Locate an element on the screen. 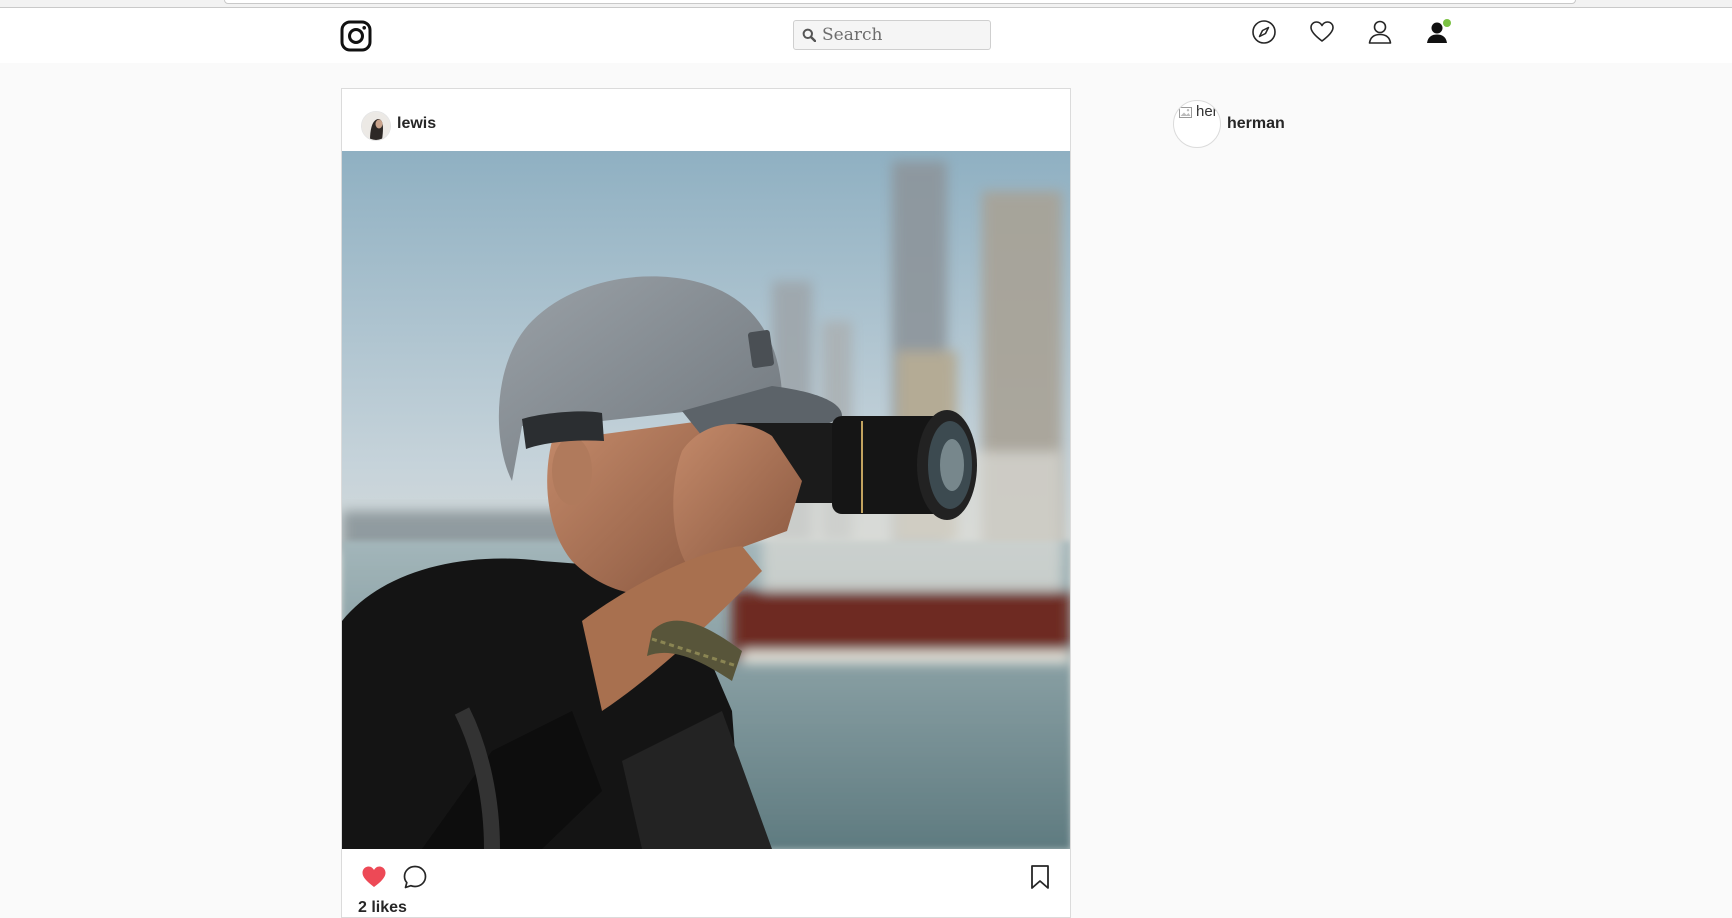 The image size is (1732, 918). search-box is located at coordinates (892, 35).